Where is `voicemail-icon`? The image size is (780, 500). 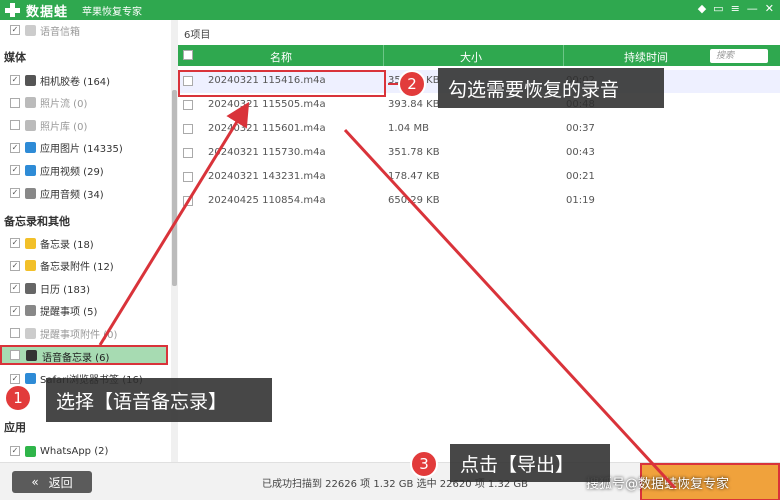 voicemail-icon is located at coordinates (30, 30).